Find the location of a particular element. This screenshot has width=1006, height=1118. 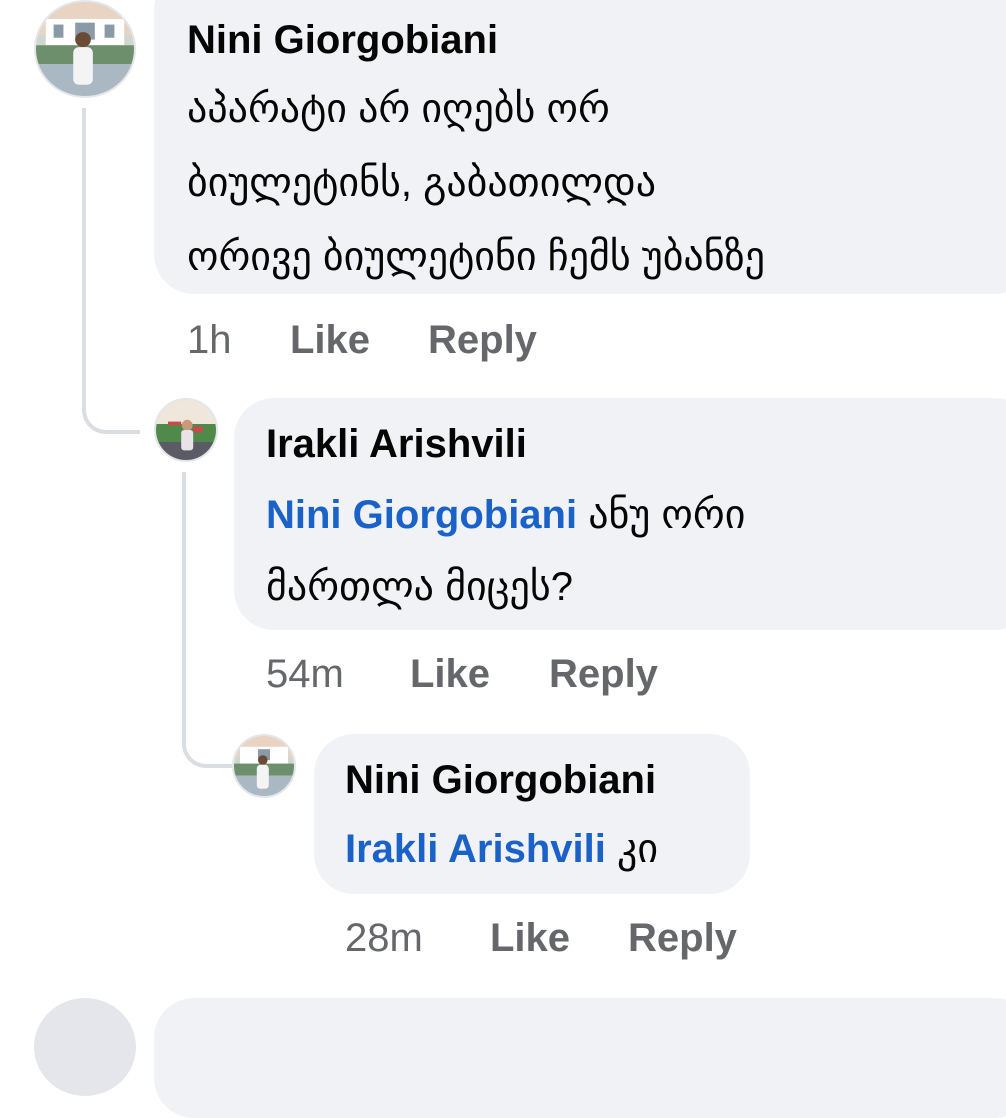

comment-author: Irakli Arishvili is located at coordinates (396, 444).